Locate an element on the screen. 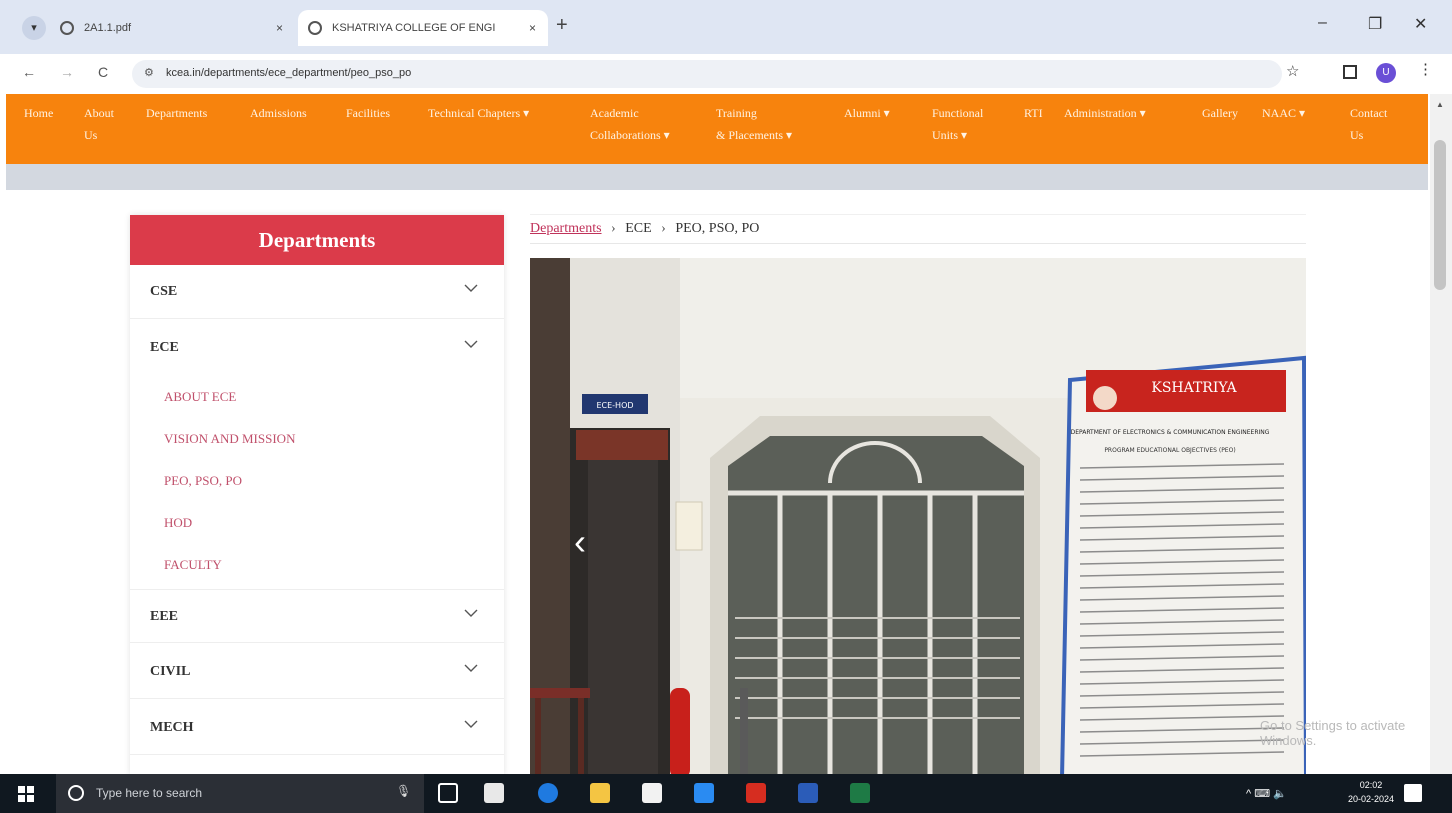  scrollbar-thumb is located at coordinates (1440, 215).